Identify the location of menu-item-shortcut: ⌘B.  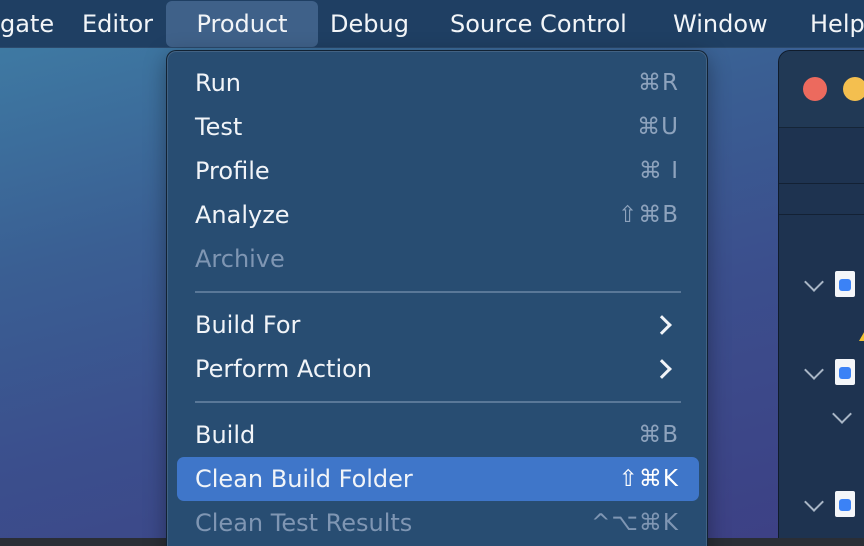
(658, 435).